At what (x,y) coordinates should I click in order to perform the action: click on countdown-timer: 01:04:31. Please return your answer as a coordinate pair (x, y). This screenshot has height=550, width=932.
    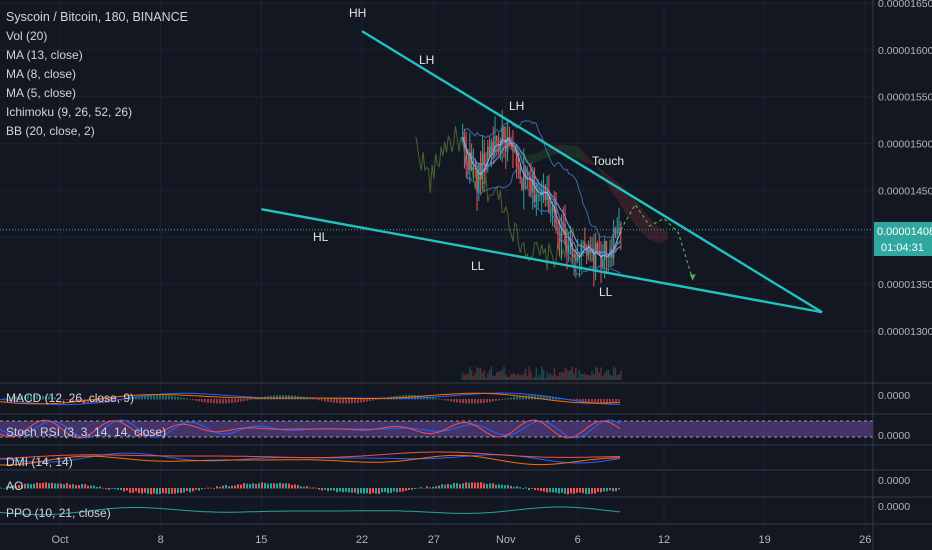
    Looking at the image, I should click on (902, 248).